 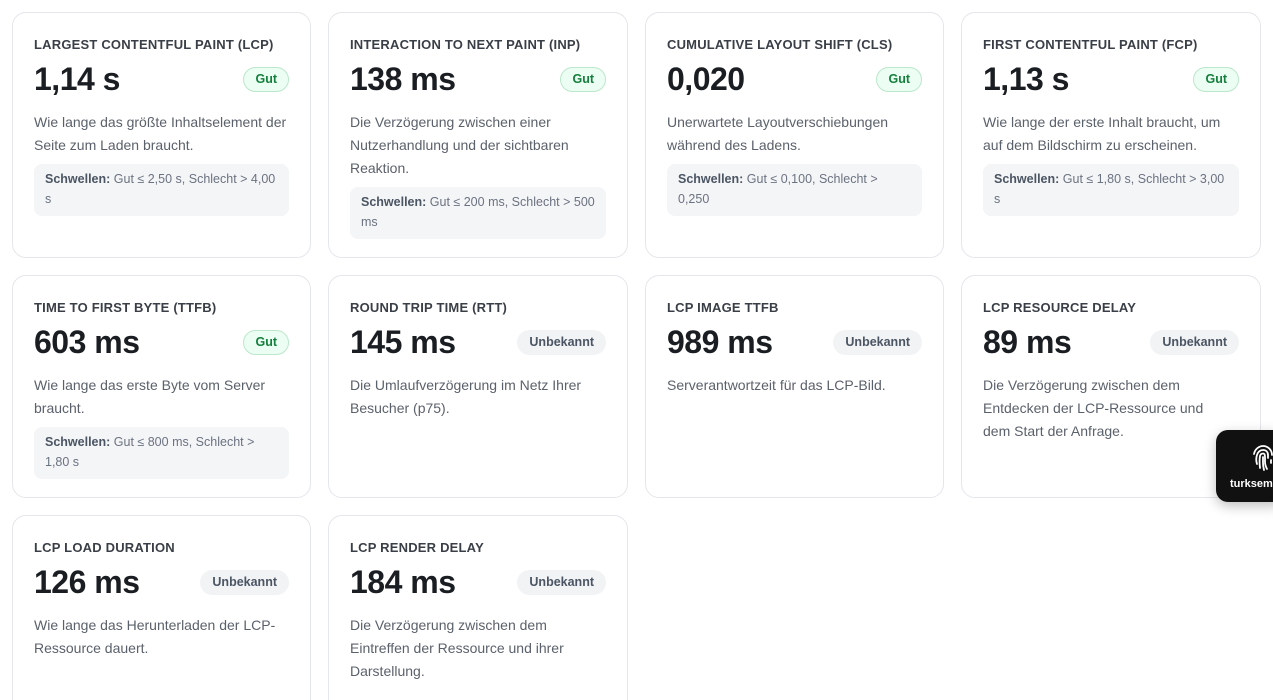 I want to click on metric-value: 126 ms, so click(x=87, y=582).